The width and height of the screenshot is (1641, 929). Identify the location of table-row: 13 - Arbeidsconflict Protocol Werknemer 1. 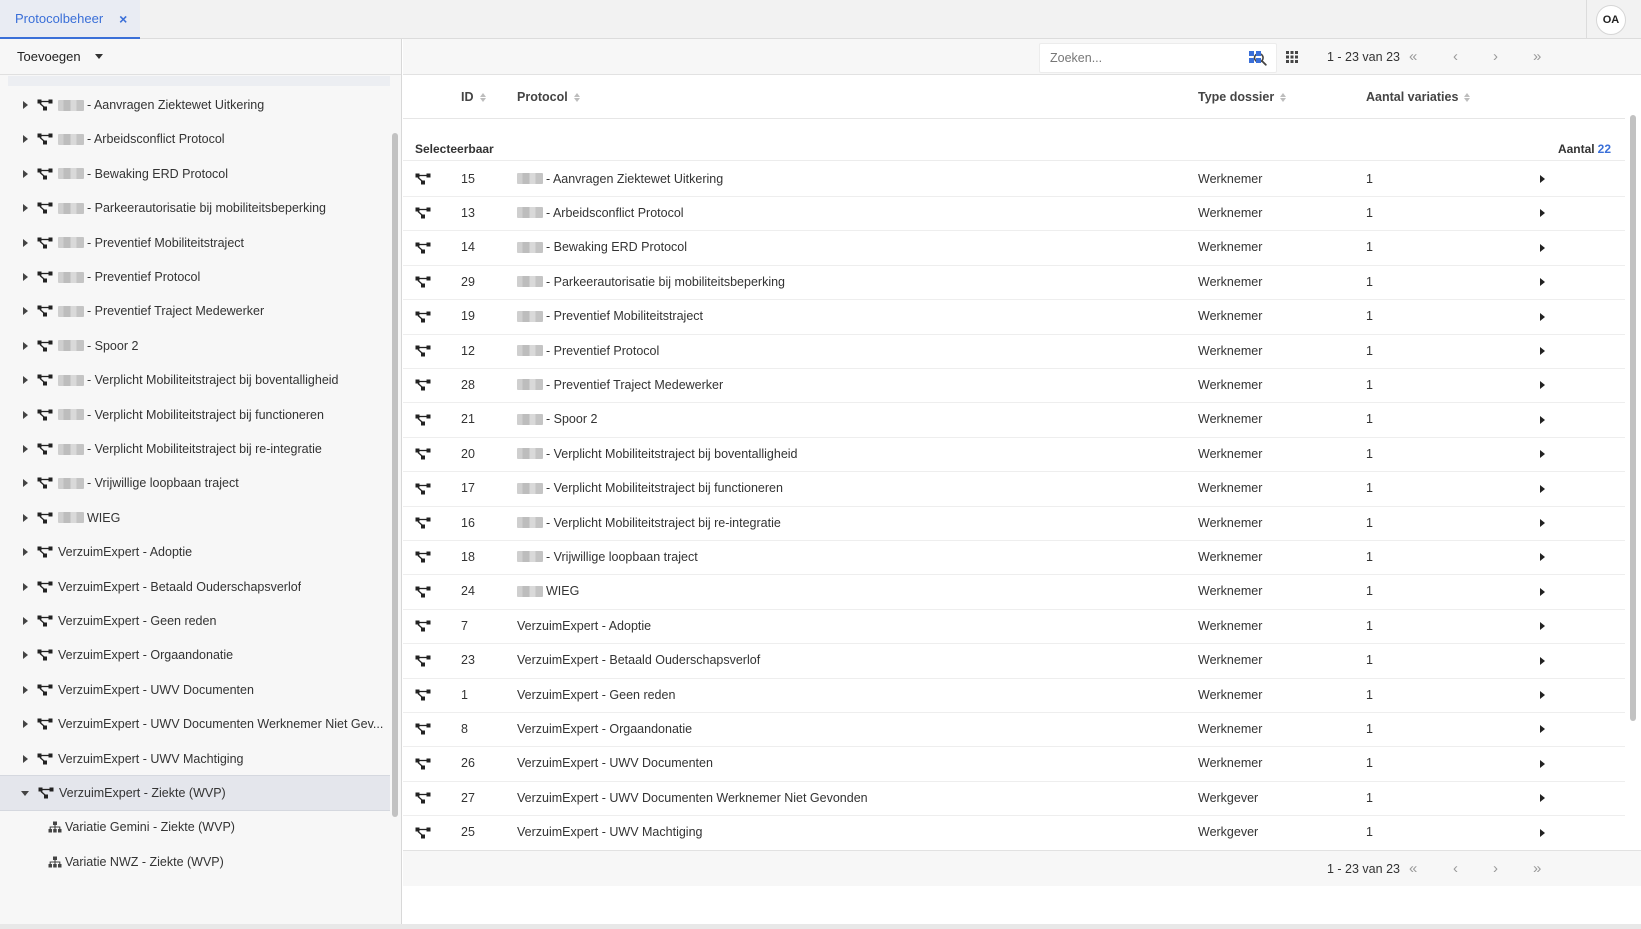
(1014, 213).